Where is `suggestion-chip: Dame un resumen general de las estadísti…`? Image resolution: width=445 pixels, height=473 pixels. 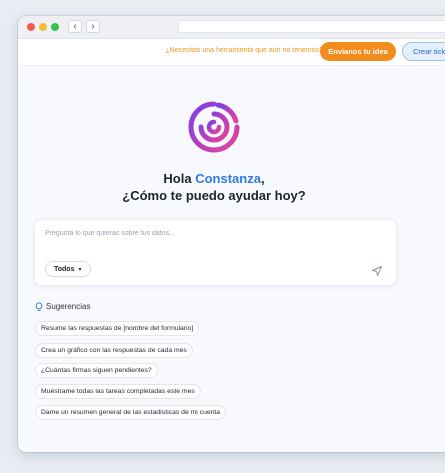 suggestion-chip: Dame un resumen general de las estadísti… is located at coordinates (131, 412).